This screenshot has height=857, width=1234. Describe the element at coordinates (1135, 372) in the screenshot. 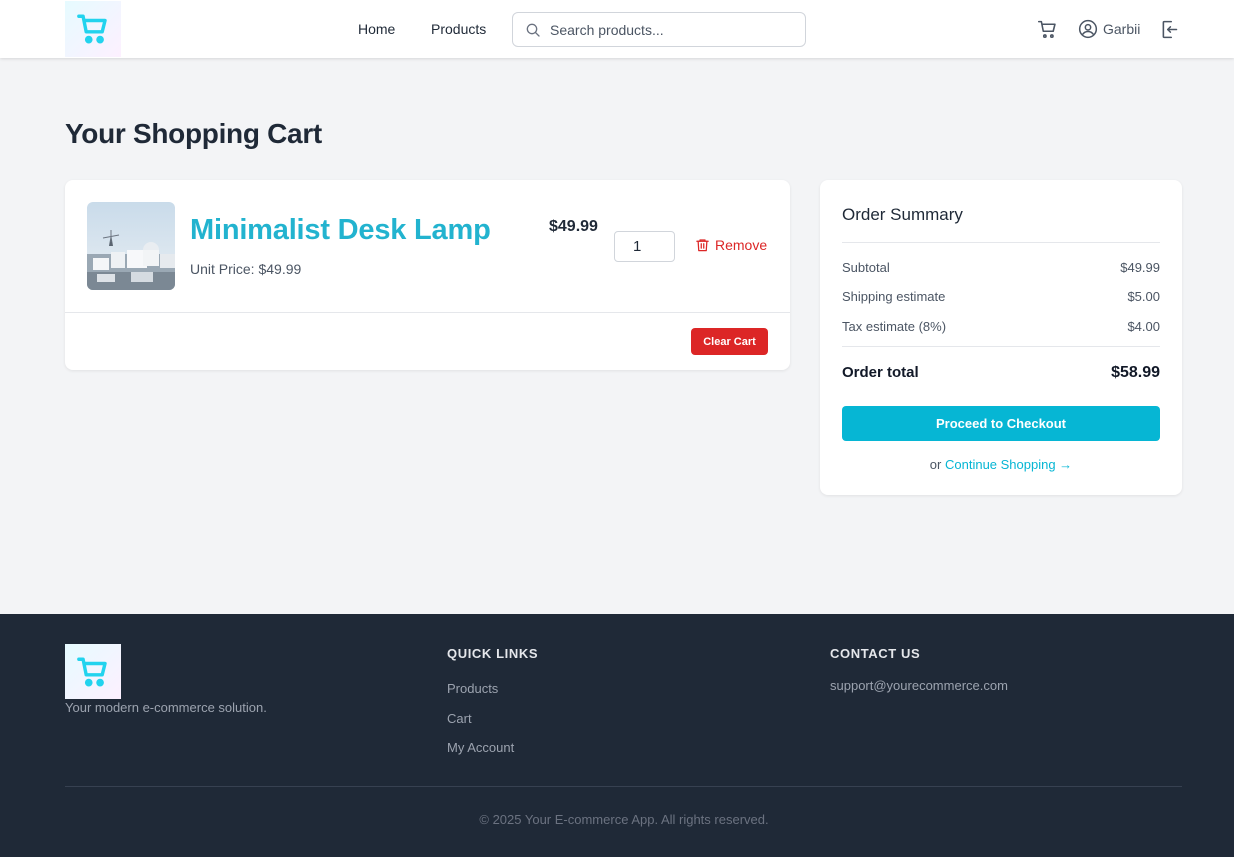

I see `order-total-value: $58.99` at that location.